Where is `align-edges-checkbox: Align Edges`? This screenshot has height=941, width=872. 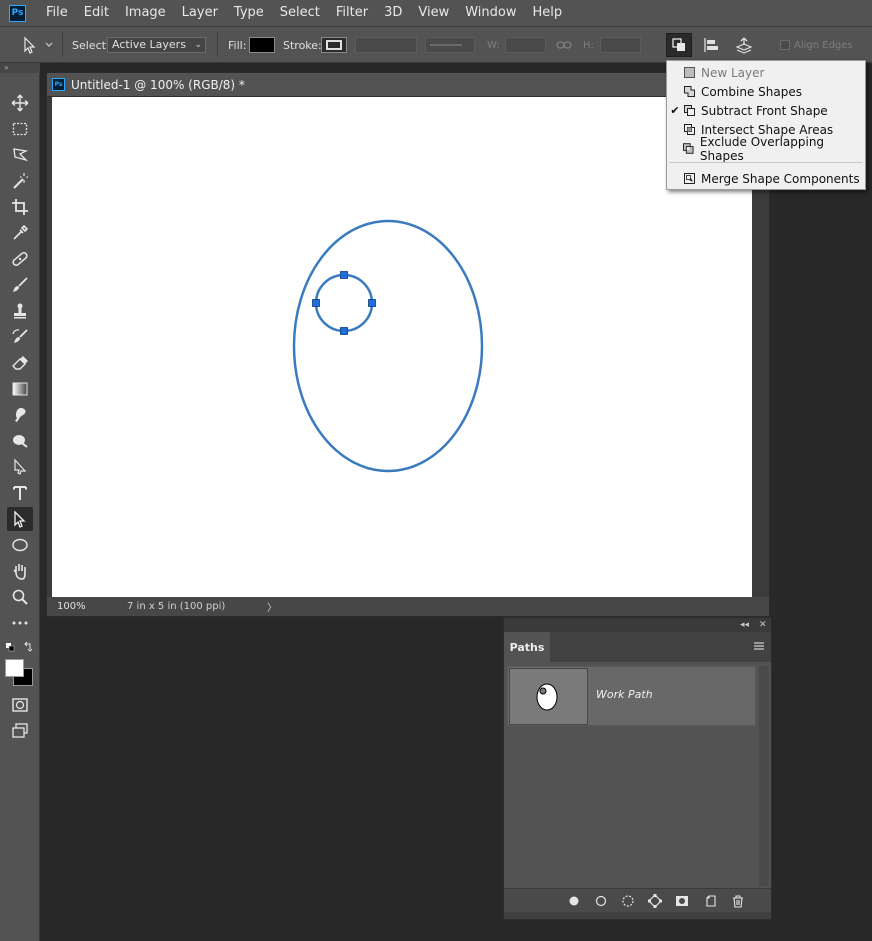
align-edges-checkbox: Align Edges is located at coordinates (816, 45).